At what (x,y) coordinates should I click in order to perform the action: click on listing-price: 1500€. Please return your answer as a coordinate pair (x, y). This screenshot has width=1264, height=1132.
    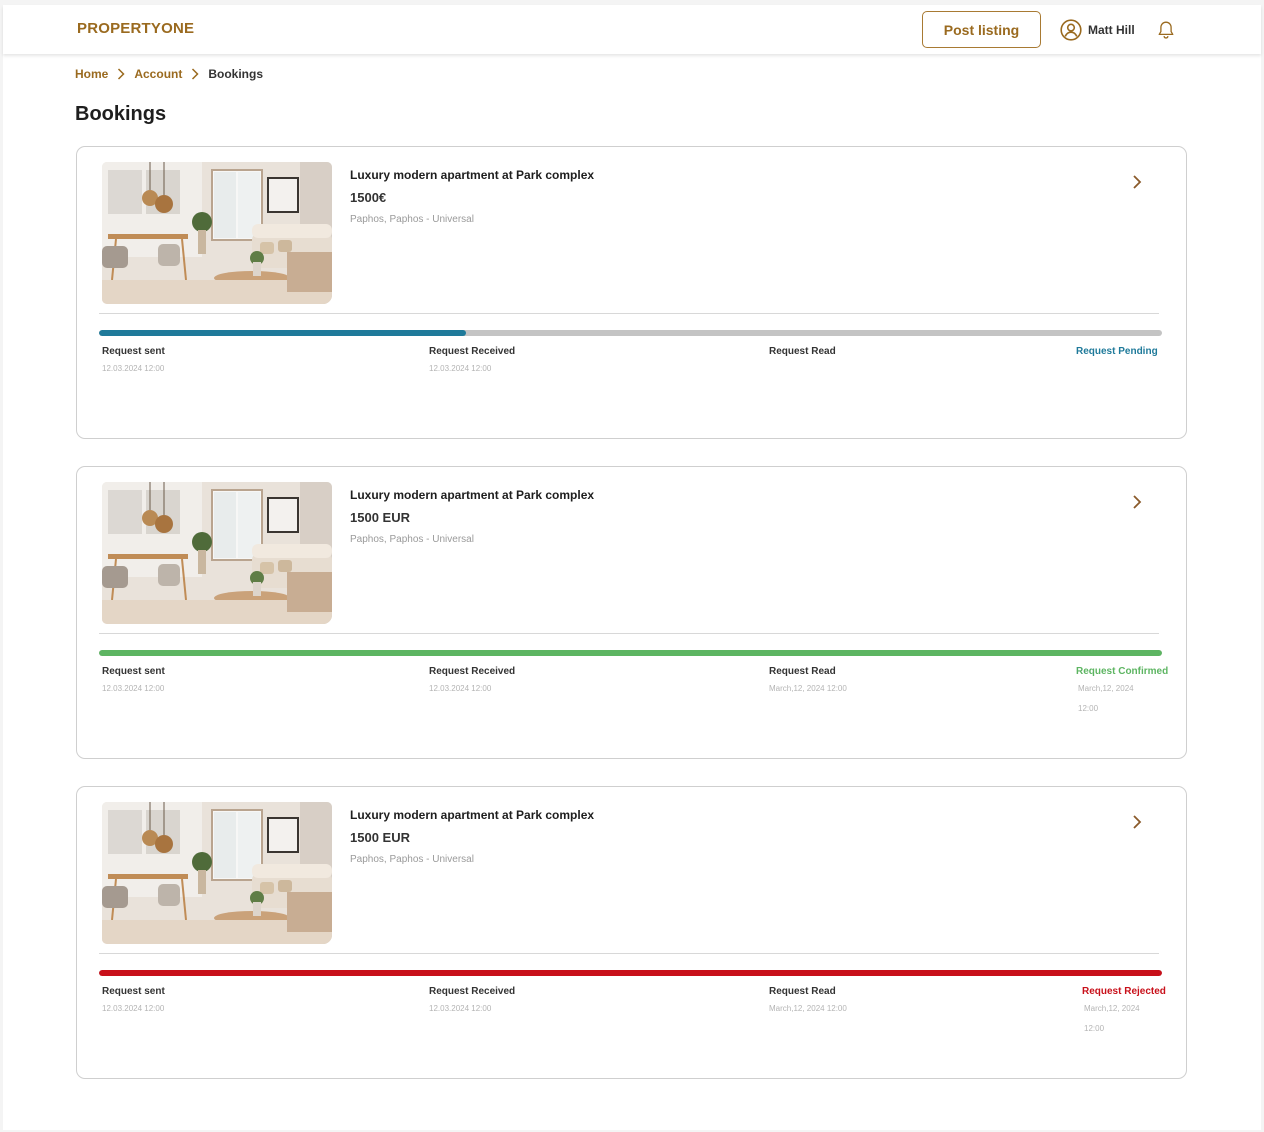
    Looking at the image, I should click on (368, 197).